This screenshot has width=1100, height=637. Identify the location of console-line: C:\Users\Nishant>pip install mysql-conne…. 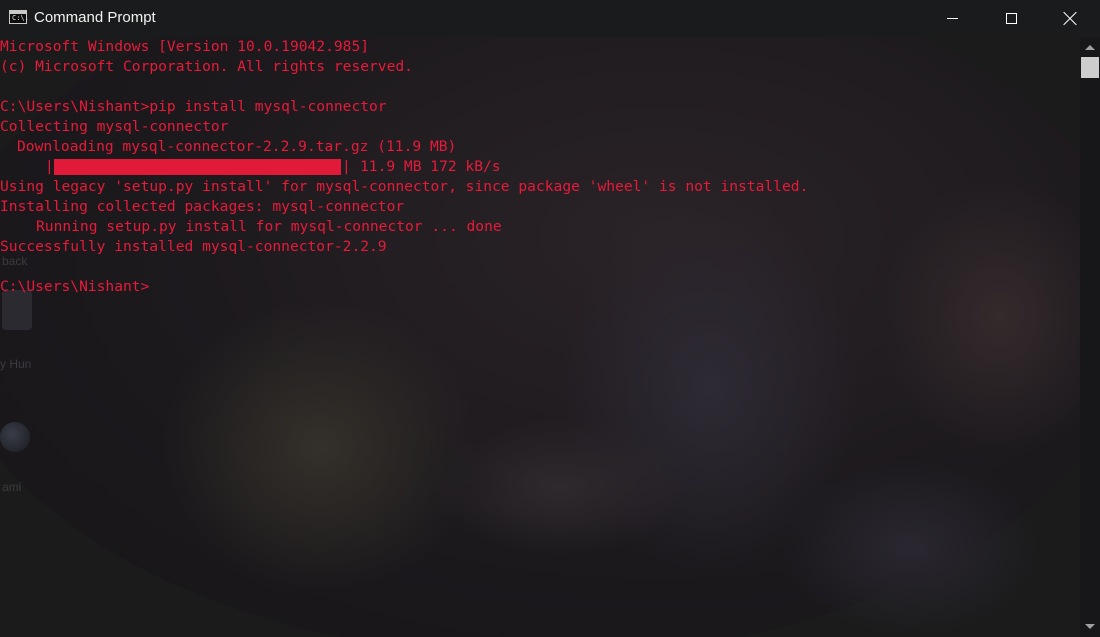
(193, 106).